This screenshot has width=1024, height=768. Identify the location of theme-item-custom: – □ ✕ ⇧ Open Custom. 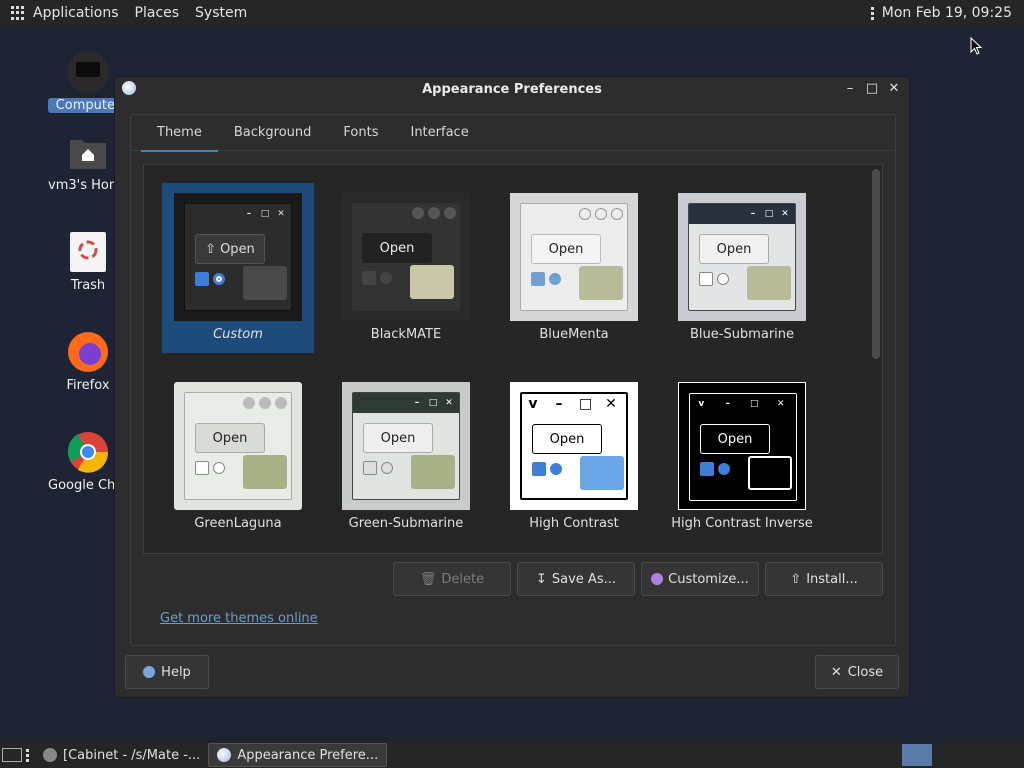
(238, 268).